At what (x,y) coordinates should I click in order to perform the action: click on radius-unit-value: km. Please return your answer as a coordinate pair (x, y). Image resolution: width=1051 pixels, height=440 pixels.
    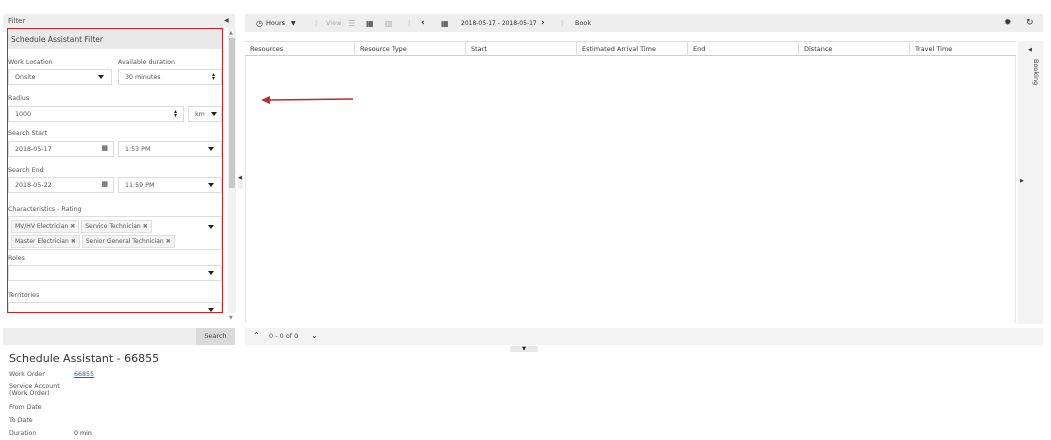
    Looking at the image, I should click on (200, 114).